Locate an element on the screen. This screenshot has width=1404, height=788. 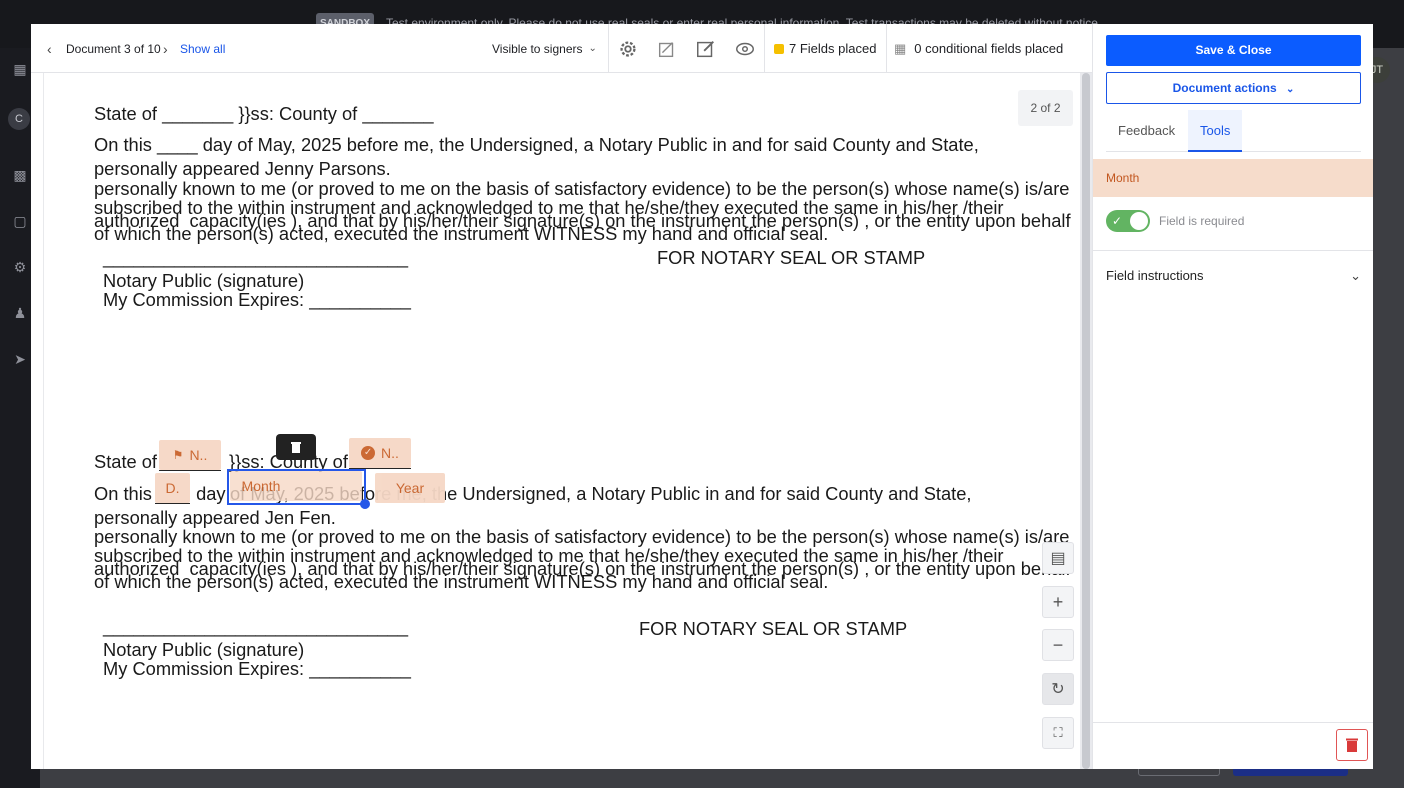
doc-counter: Document 3 of 10 is located at coordinates (113, 48).